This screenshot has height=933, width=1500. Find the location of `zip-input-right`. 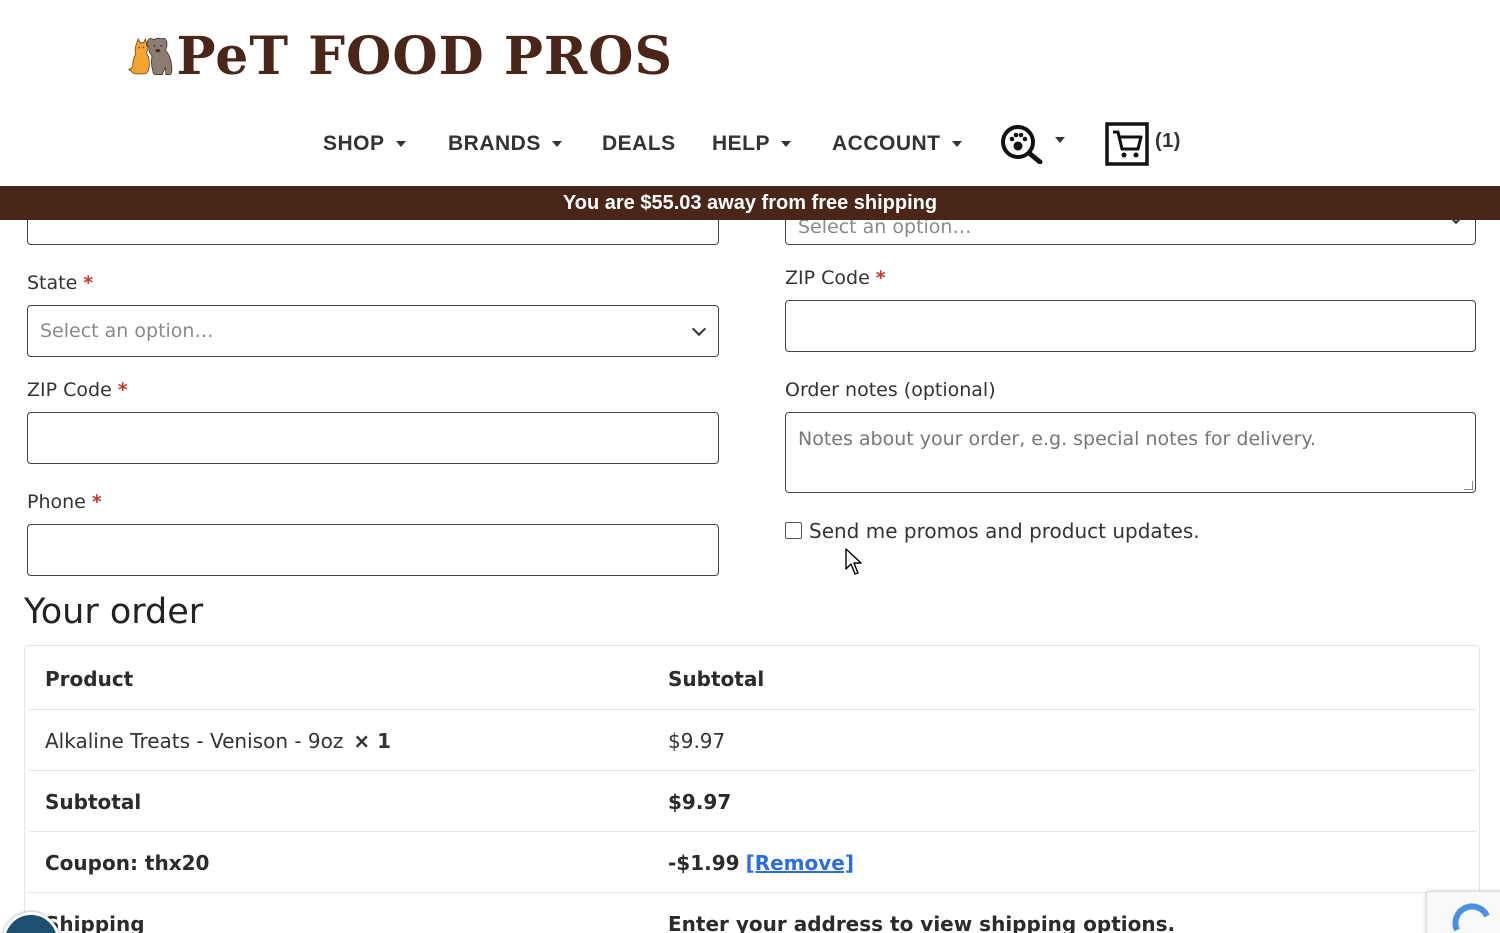

zip-input-right is located at coordinates (1130, 326).